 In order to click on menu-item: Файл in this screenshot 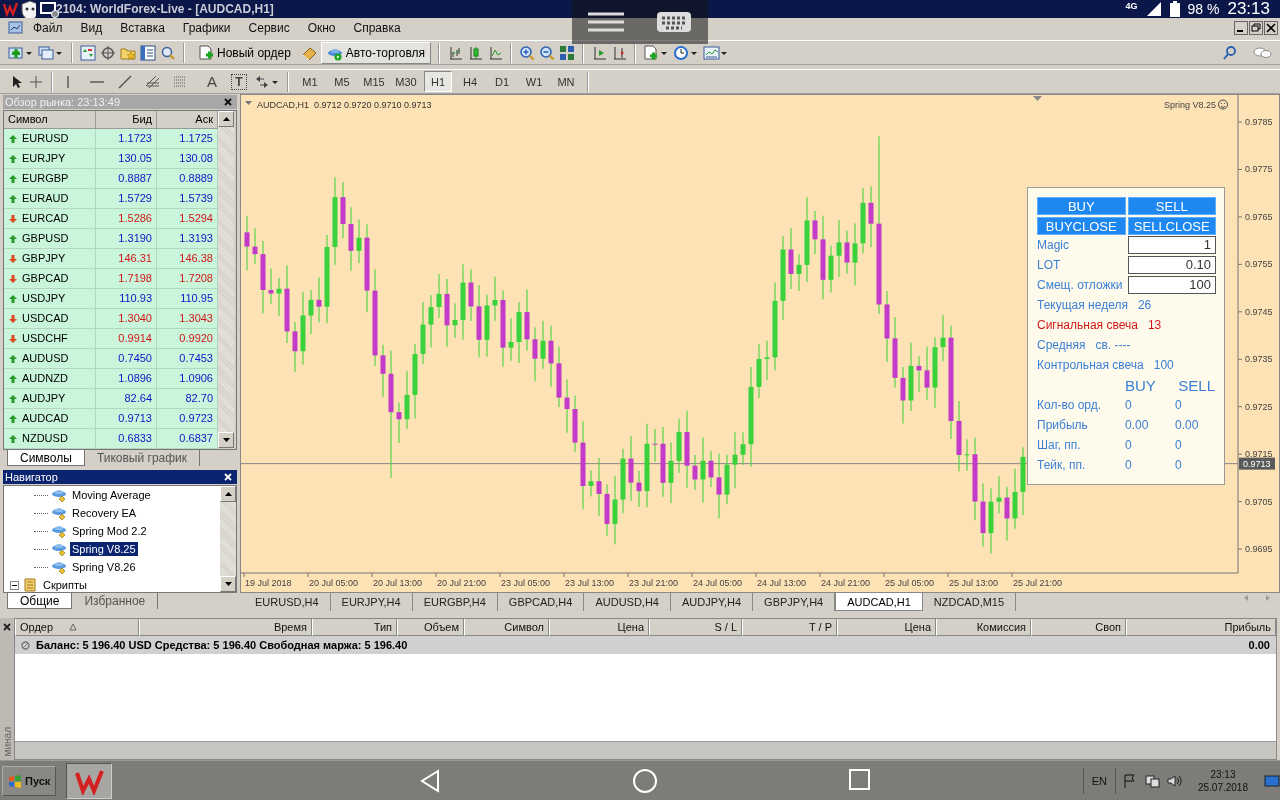, I will do `click(48, 28)`.